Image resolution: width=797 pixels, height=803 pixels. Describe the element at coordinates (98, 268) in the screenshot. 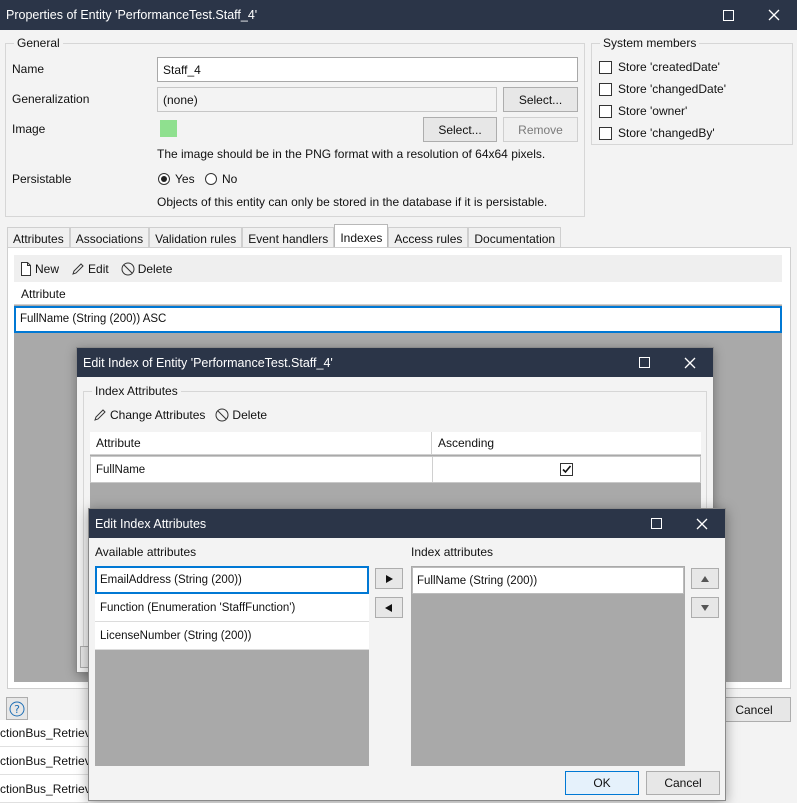

I see `edit-label: Edit` at that location.